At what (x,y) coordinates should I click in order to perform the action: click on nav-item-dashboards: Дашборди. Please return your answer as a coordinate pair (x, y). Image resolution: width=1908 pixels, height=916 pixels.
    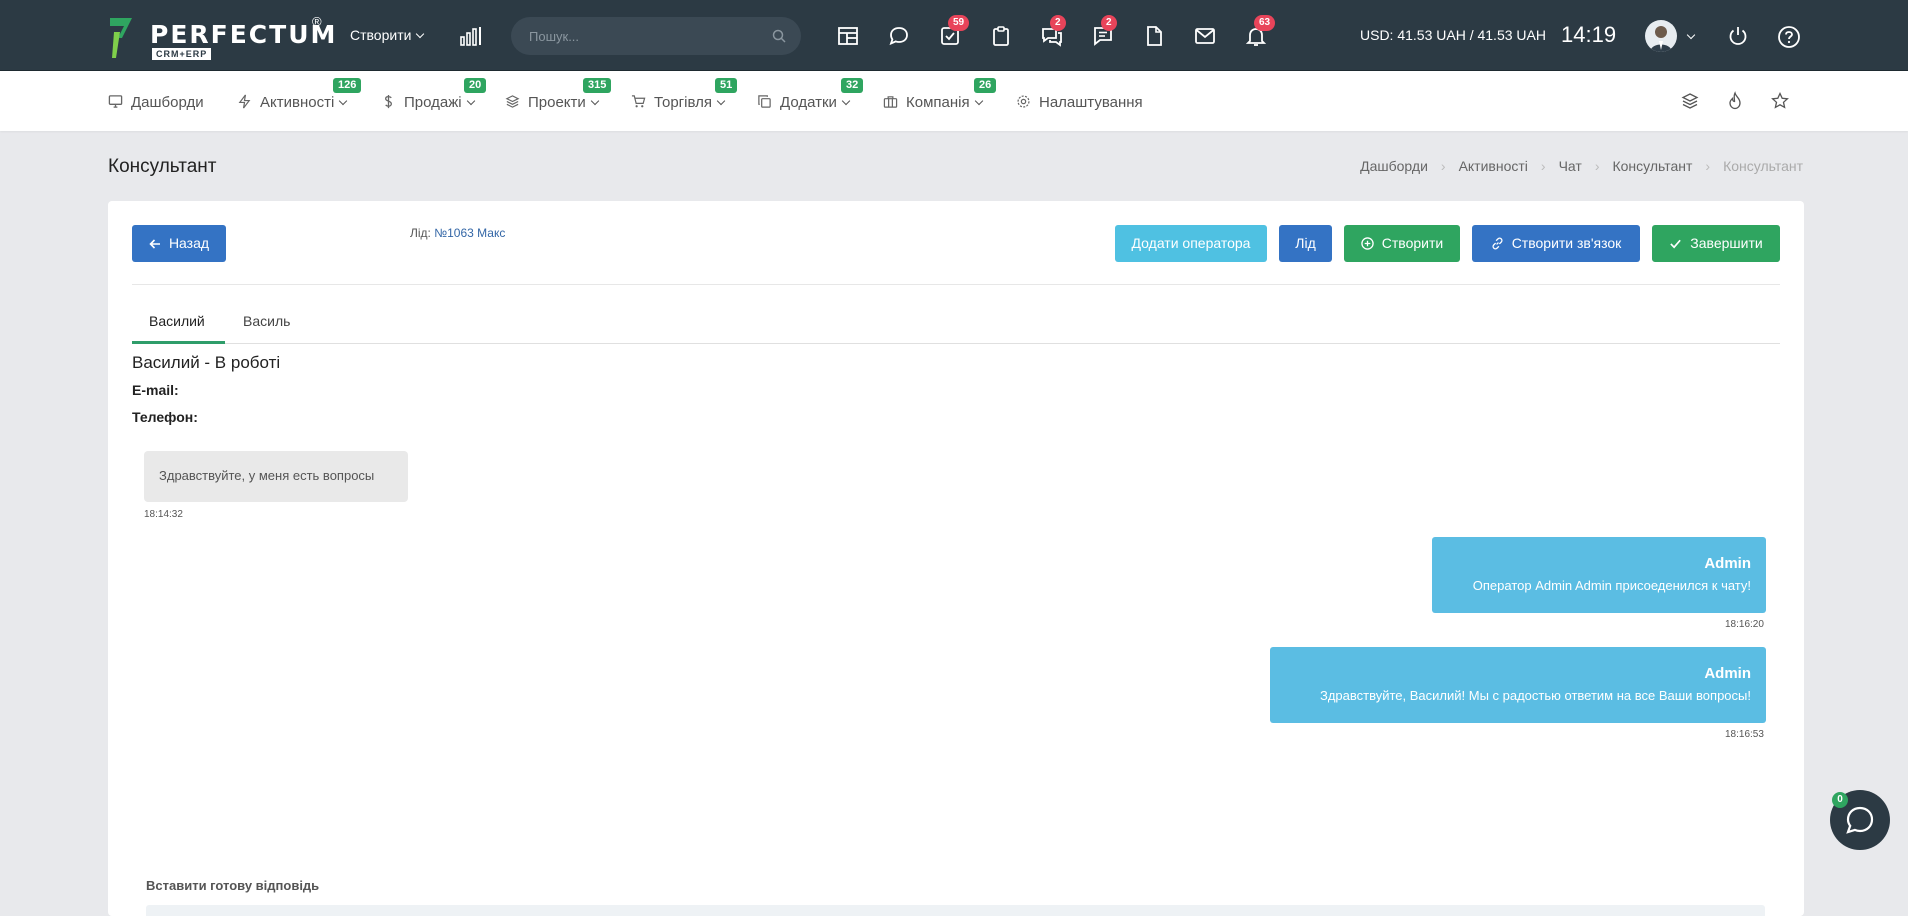
    Looking at the image, I should click on (156, 101).